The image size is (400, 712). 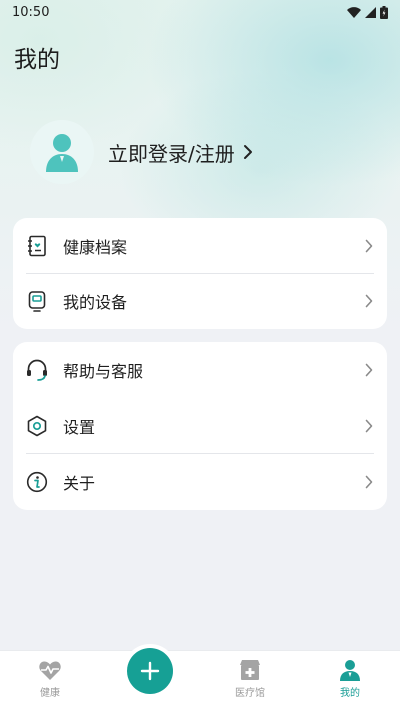 What do you see at coordinates (350, 670) in the screenshot?
I see `person-icon` at bounding box center [350, 670].